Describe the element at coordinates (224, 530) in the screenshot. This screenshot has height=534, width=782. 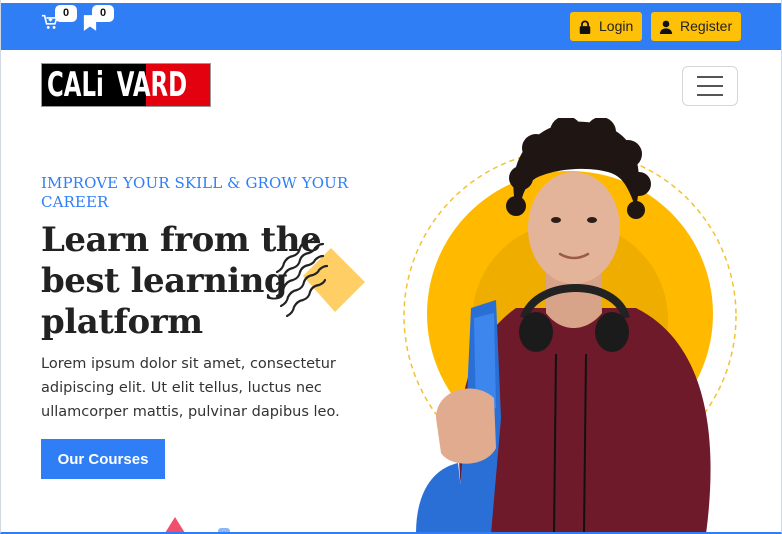
I see `shape-decoration` at that location.